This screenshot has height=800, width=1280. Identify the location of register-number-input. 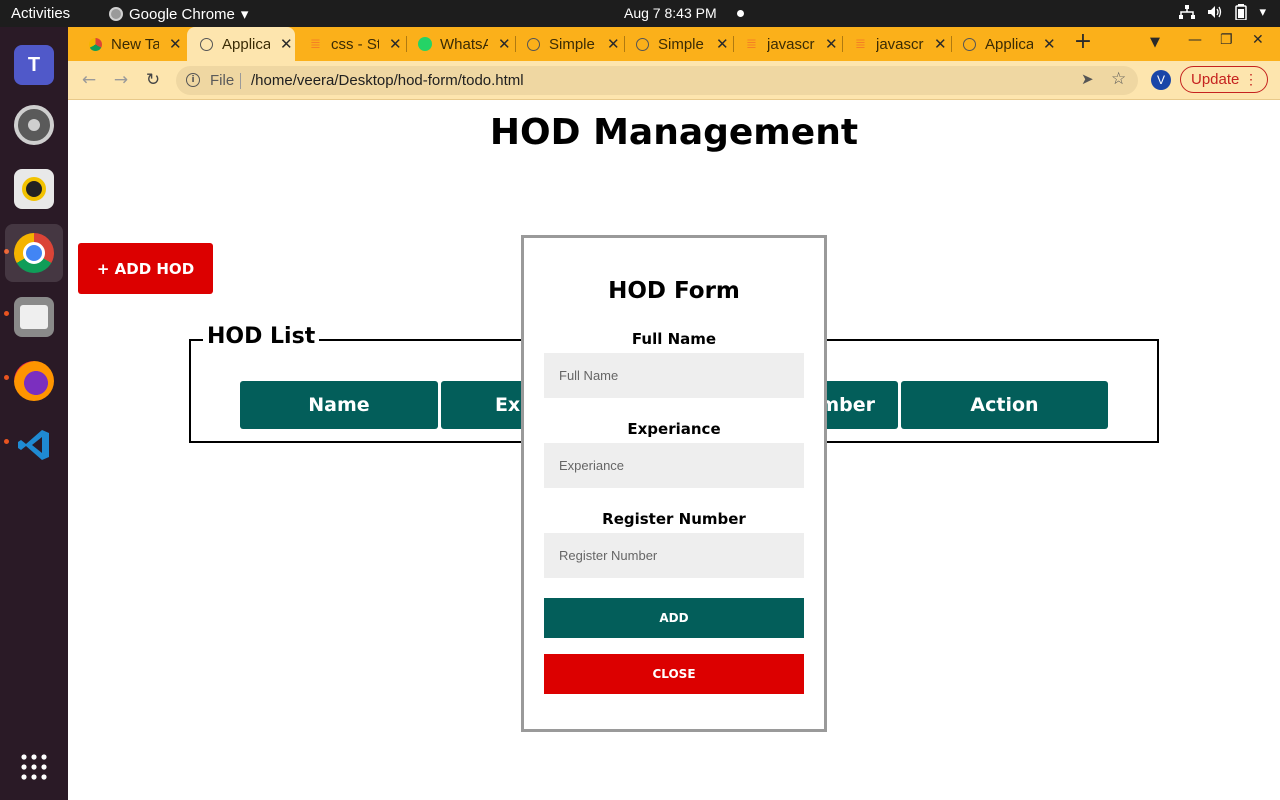
(674, 555).